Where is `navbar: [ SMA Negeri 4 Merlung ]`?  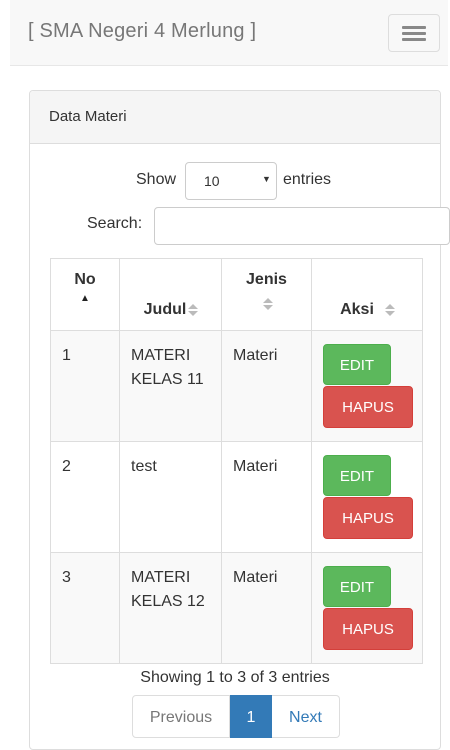
navbar: [ SMA Negeri 4 Merlung ] is located at coordinates (229, 33).